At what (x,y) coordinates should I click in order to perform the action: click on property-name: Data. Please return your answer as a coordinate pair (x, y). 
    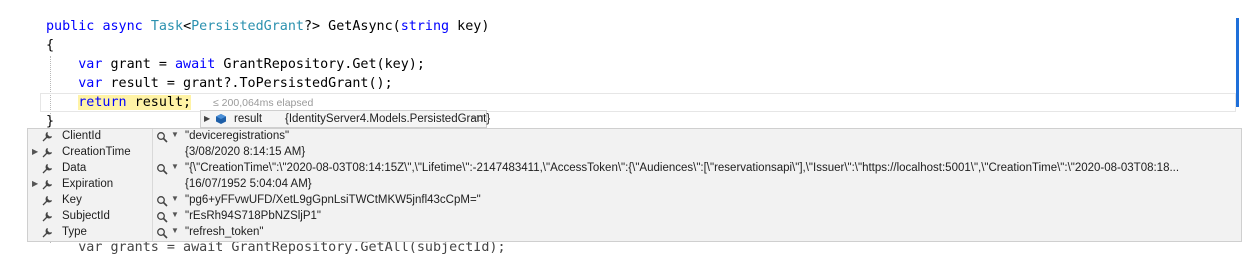
    Looking at the image, I should click on (74, 168).